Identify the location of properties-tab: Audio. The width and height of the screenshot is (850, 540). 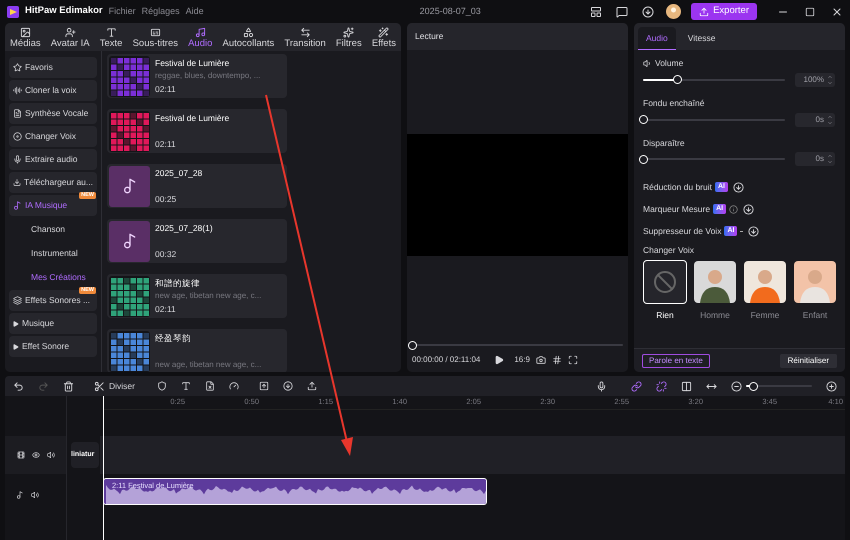
(657, 38).